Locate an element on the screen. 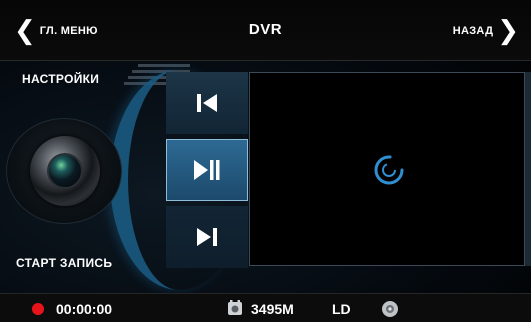  start-record-button: СТАРТ ЗАПИСЬ is located at coordinates (64, 263).